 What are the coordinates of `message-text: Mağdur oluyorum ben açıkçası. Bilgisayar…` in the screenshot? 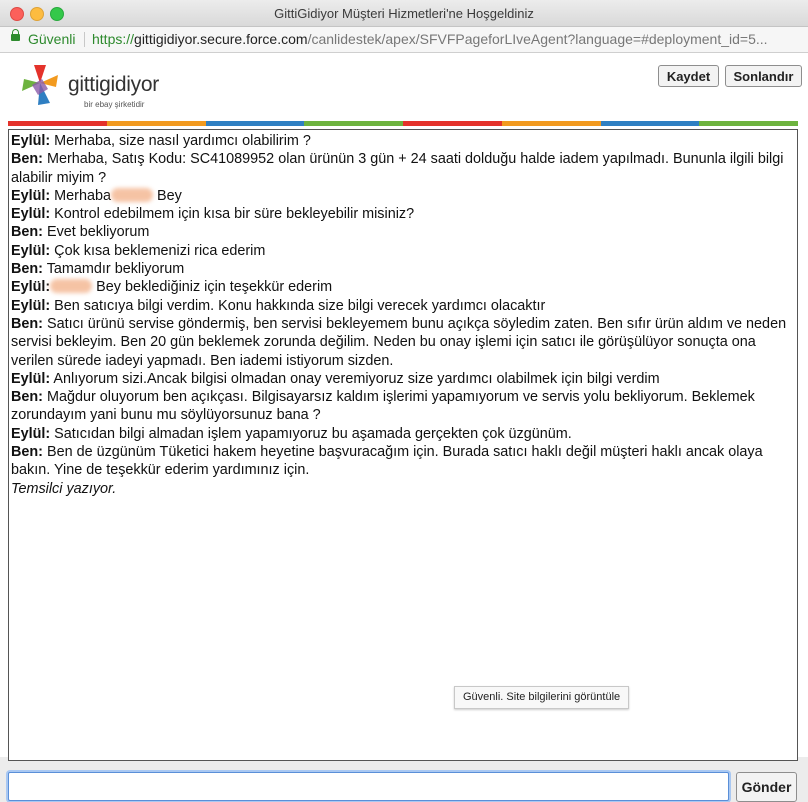 It's located at (383, 406).